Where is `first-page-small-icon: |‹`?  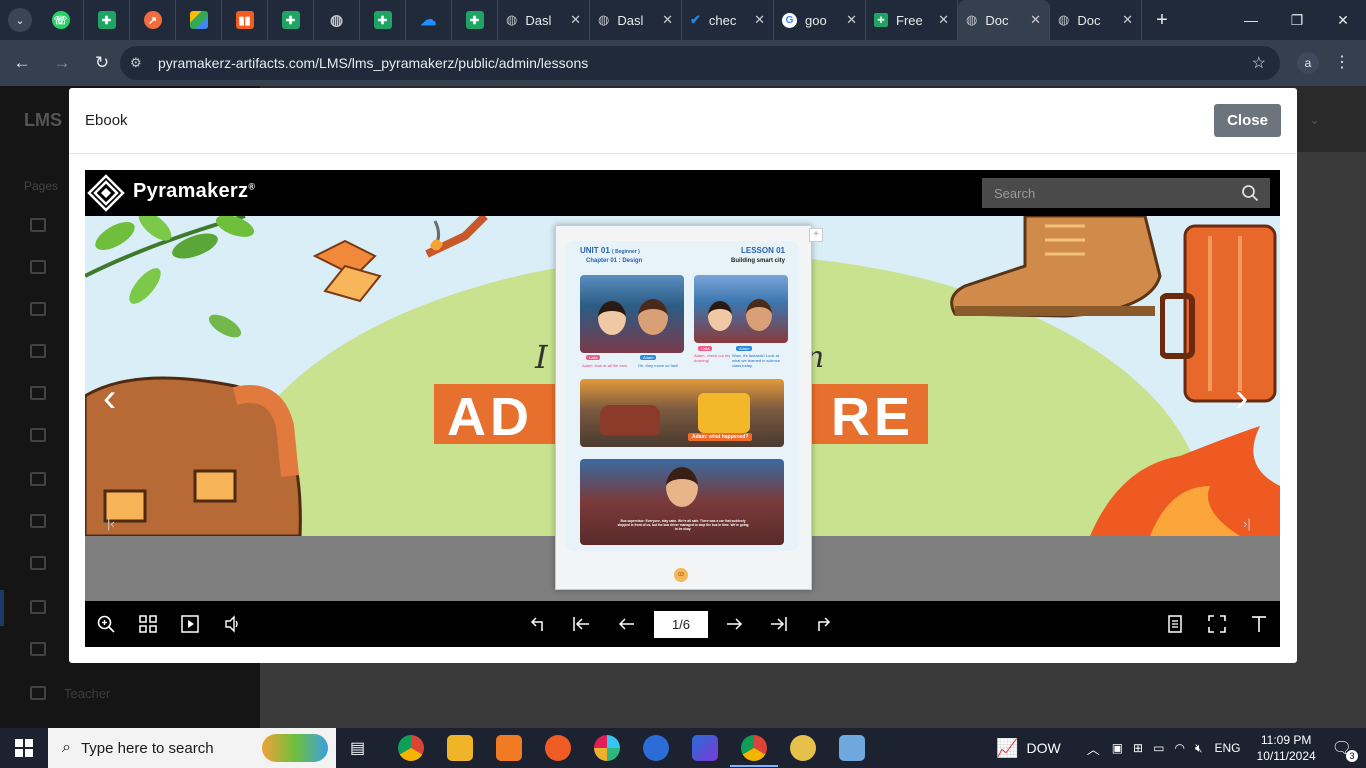
first-page-small-icon: |‹ is located at coordinates (111, 523).